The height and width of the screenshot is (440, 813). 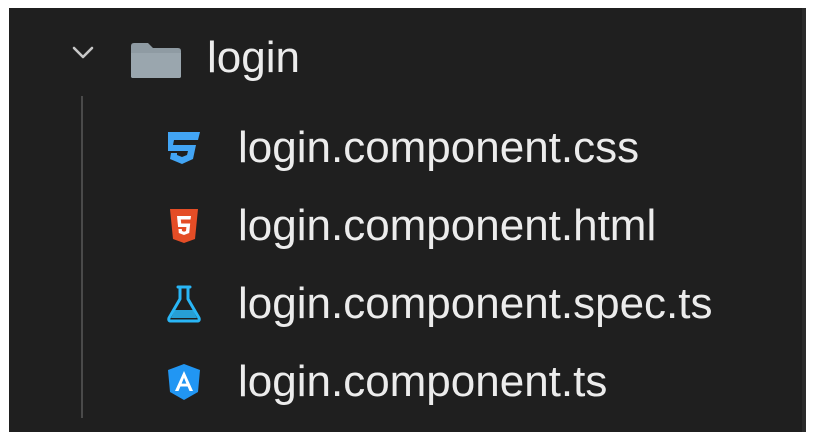 I want to click on test-flask-icon, so click(x=184, y=304).